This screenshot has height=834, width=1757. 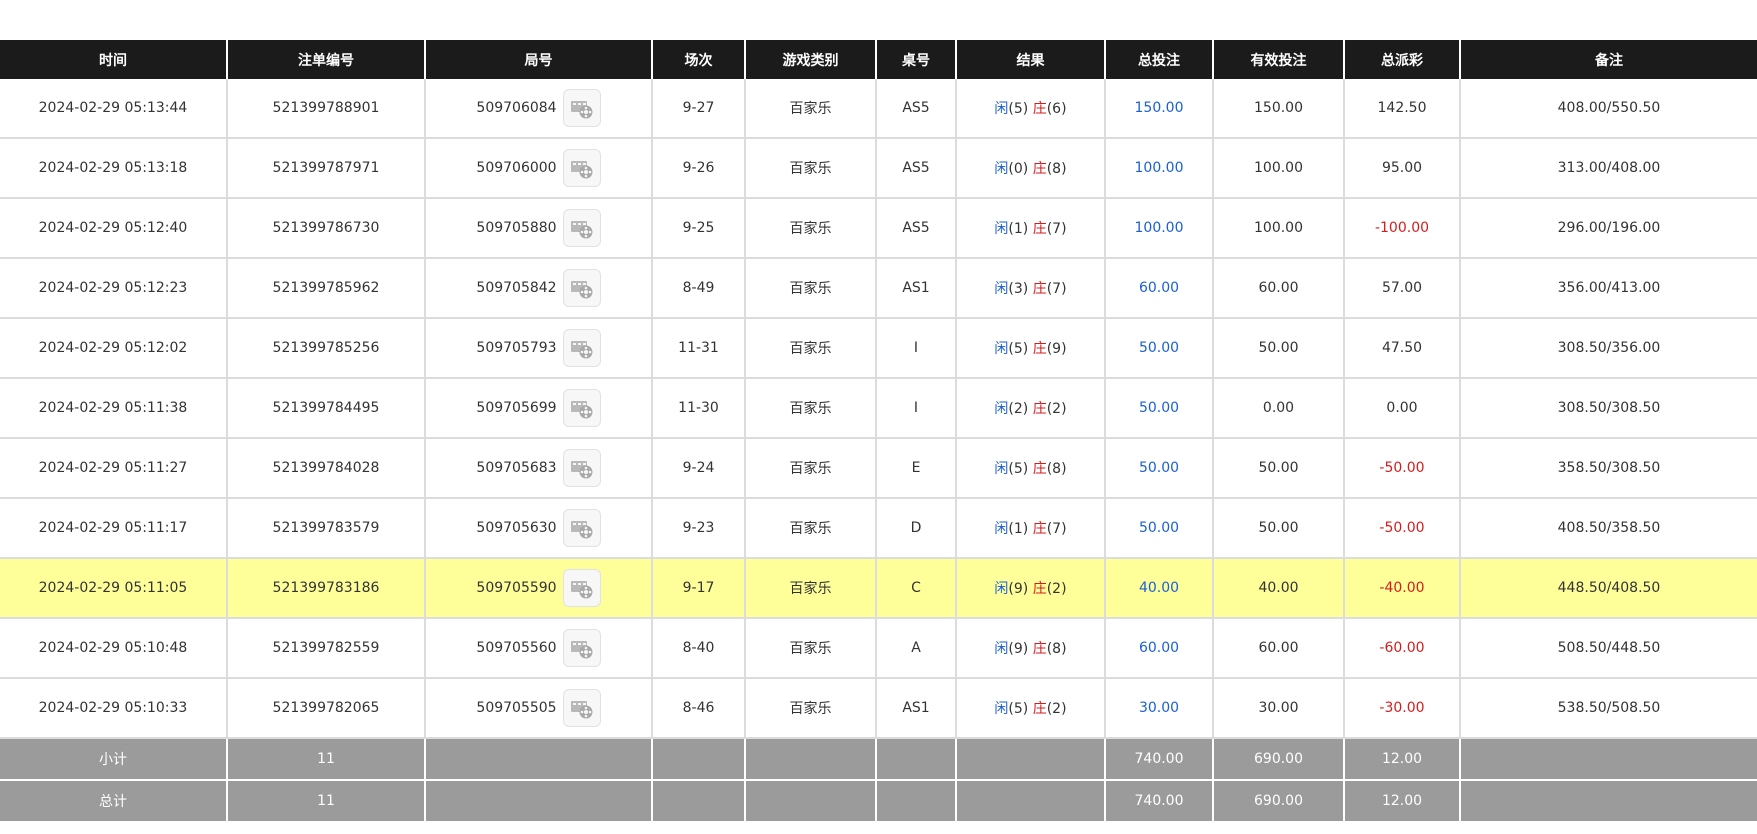 What do you see at coordinates (114, 648) in the screenshot?
I see `cell-time: 2024-02-29 05:10:48` at bounding box center [114, 648].